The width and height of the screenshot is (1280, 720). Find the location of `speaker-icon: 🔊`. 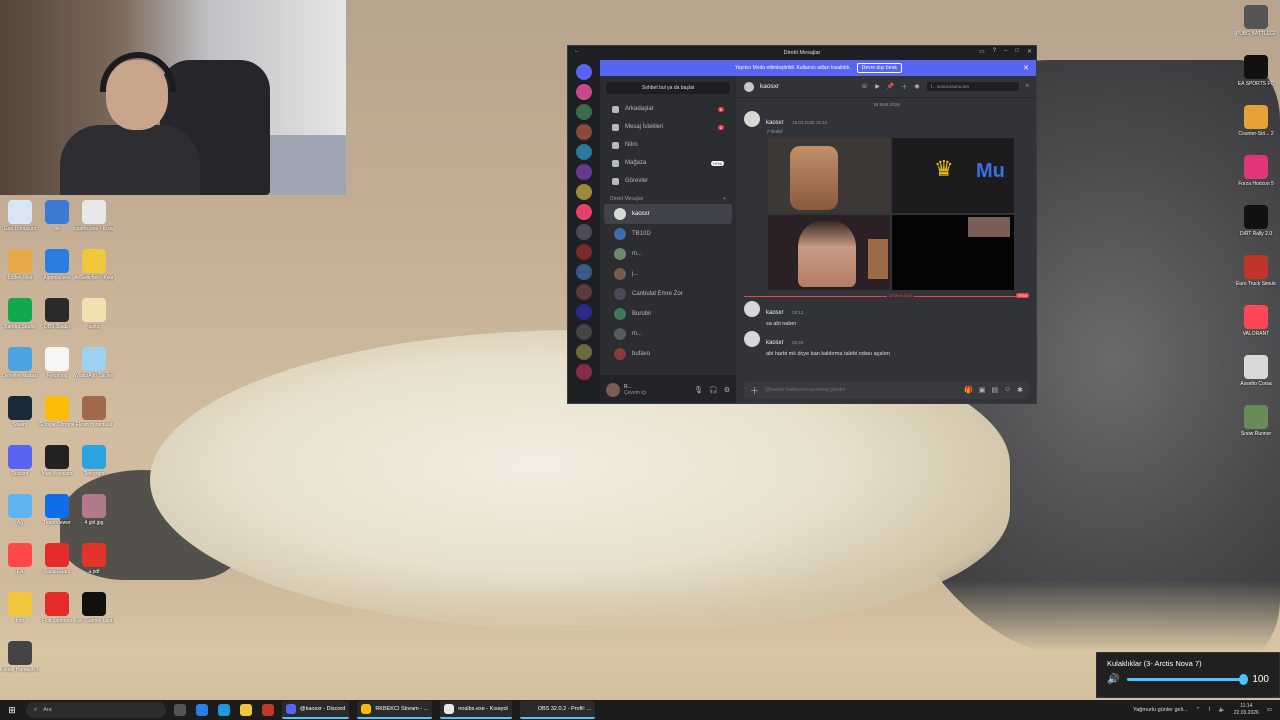

speaker-icon: 🔊 is located at coordinates (1113, 679).